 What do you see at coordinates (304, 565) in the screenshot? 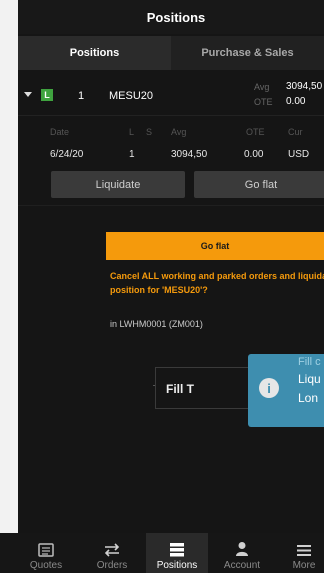
I see `nav-label-more: More` at bounding box center [304, 565].